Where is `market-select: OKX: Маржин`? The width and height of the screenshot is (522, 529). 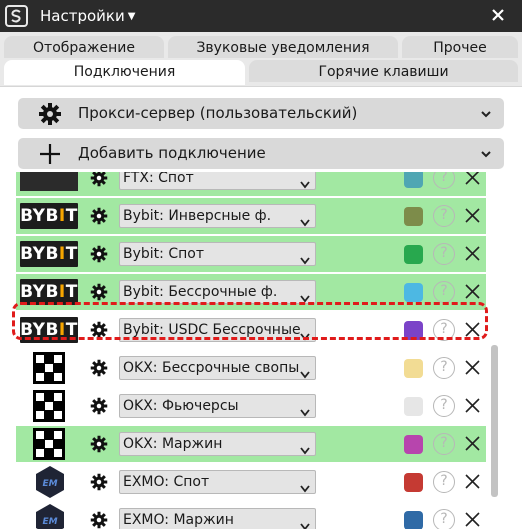
market-select: OKX: Маржин is located at coordinates (217, 444).